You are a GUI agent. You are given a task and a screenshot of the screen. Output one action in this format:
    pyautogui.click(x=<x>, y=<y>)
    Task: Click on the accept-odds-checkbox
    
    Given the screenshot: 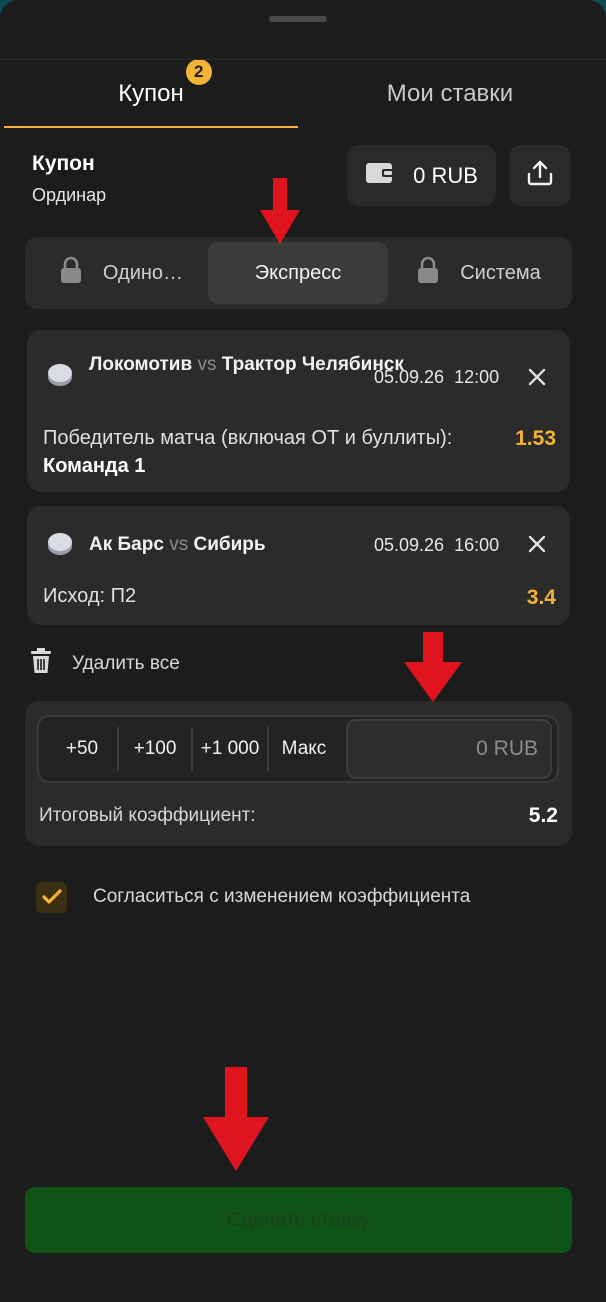 What is the action you would take?
    pyautogui.click(x=51, y=897)
    